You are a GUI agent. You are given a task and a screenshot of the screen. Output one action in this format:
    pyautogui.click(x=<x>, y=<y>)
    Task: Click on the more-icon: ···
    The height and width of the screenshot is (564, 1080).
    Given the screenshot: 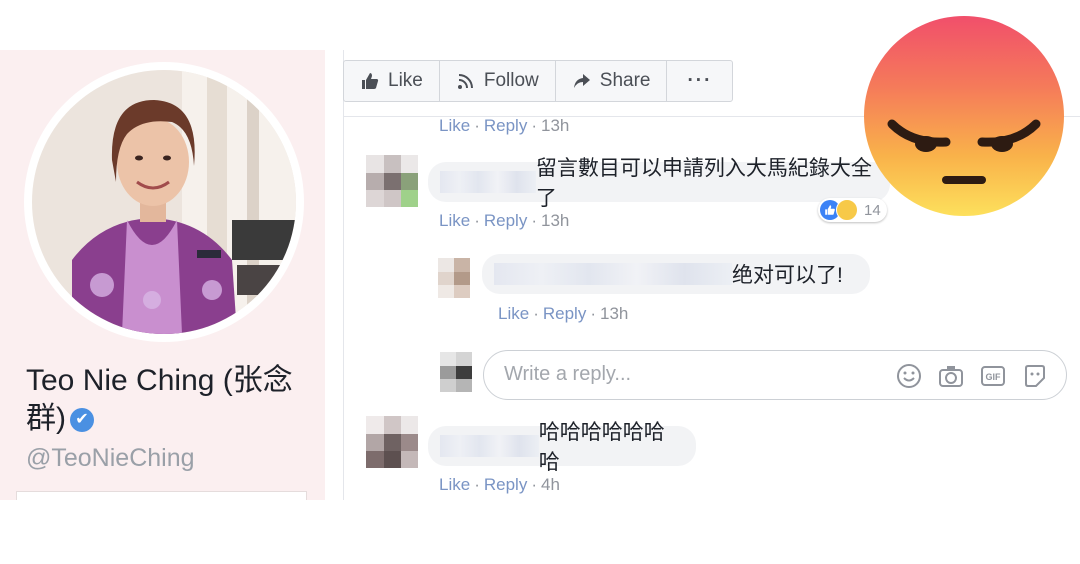 What is the action you would take?
    pyautogui.click(x=700, y=80)
    